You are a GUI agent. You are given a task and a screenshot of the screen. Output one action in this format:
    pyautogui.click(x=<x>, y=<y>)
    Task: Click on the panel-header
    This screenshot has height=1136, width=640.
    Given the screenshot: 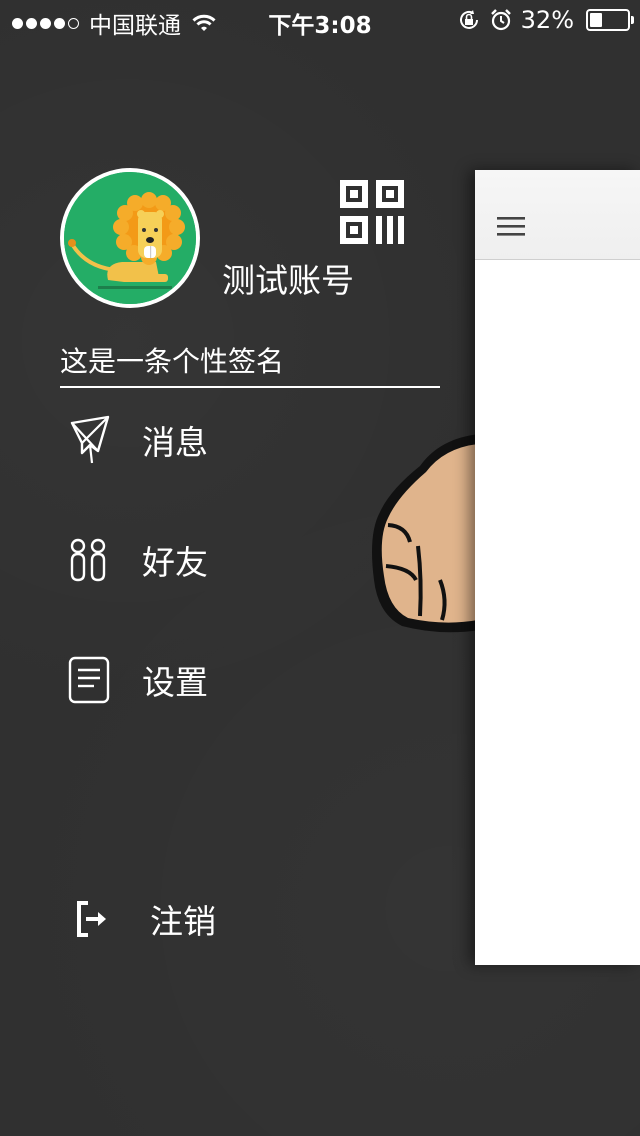 What is the action you would take?
    pyautogui.click(x=557, y=215)
    